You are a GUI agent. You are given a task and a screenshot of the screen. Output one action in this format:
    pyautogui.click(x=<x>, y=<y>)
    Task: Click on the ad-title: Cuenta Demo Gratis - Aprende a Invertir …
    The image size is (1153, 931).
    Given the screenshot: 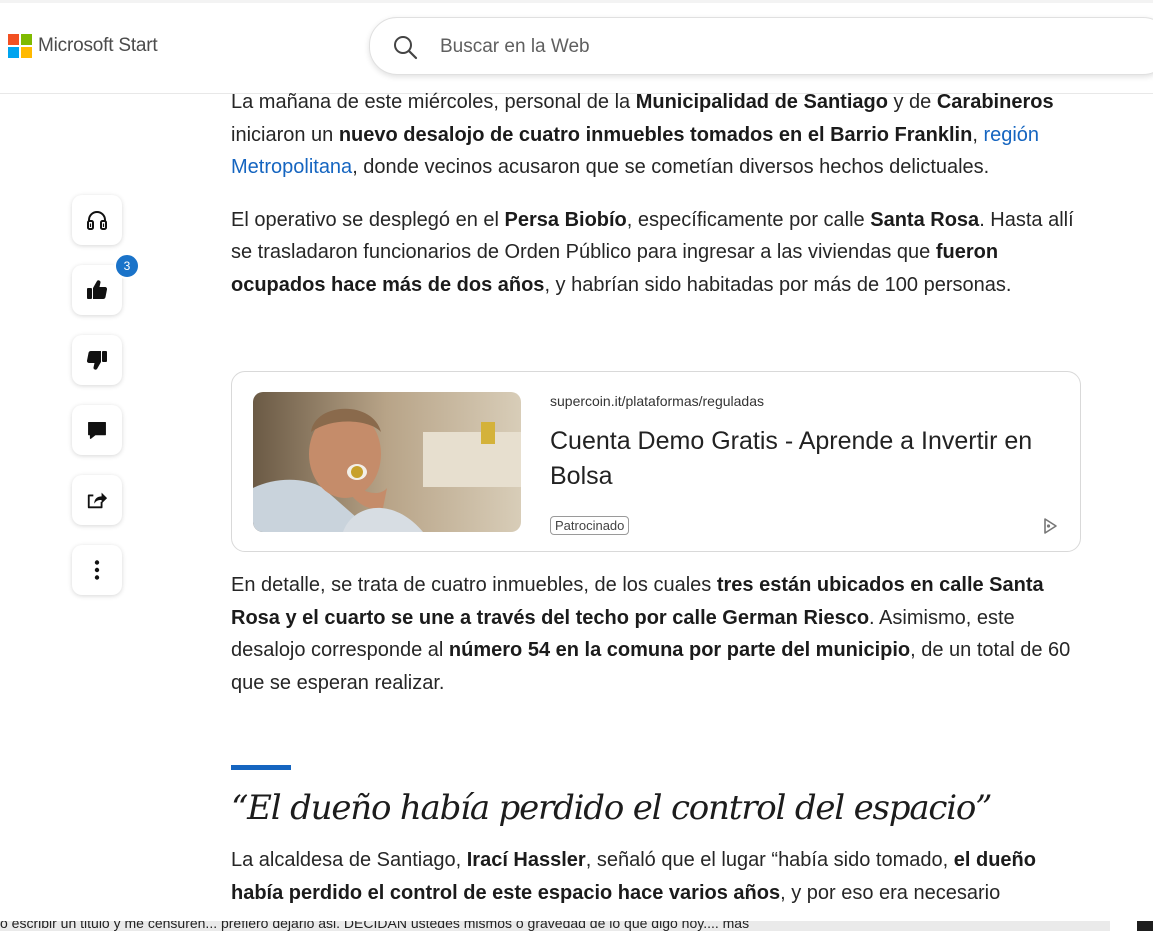 What is the action you would take?
    pyautogui.click(x=805, y=459)
    